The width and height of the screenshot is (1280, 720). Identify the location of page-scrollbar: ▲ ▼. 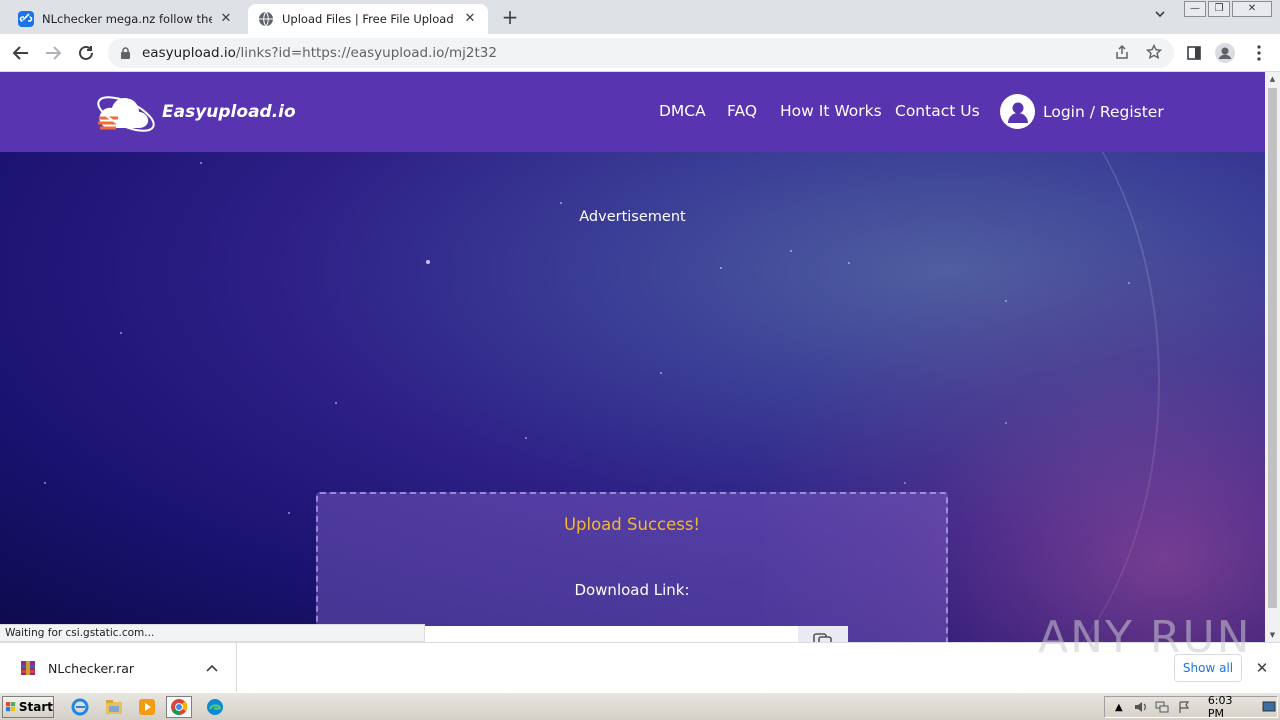
(1272, 357).